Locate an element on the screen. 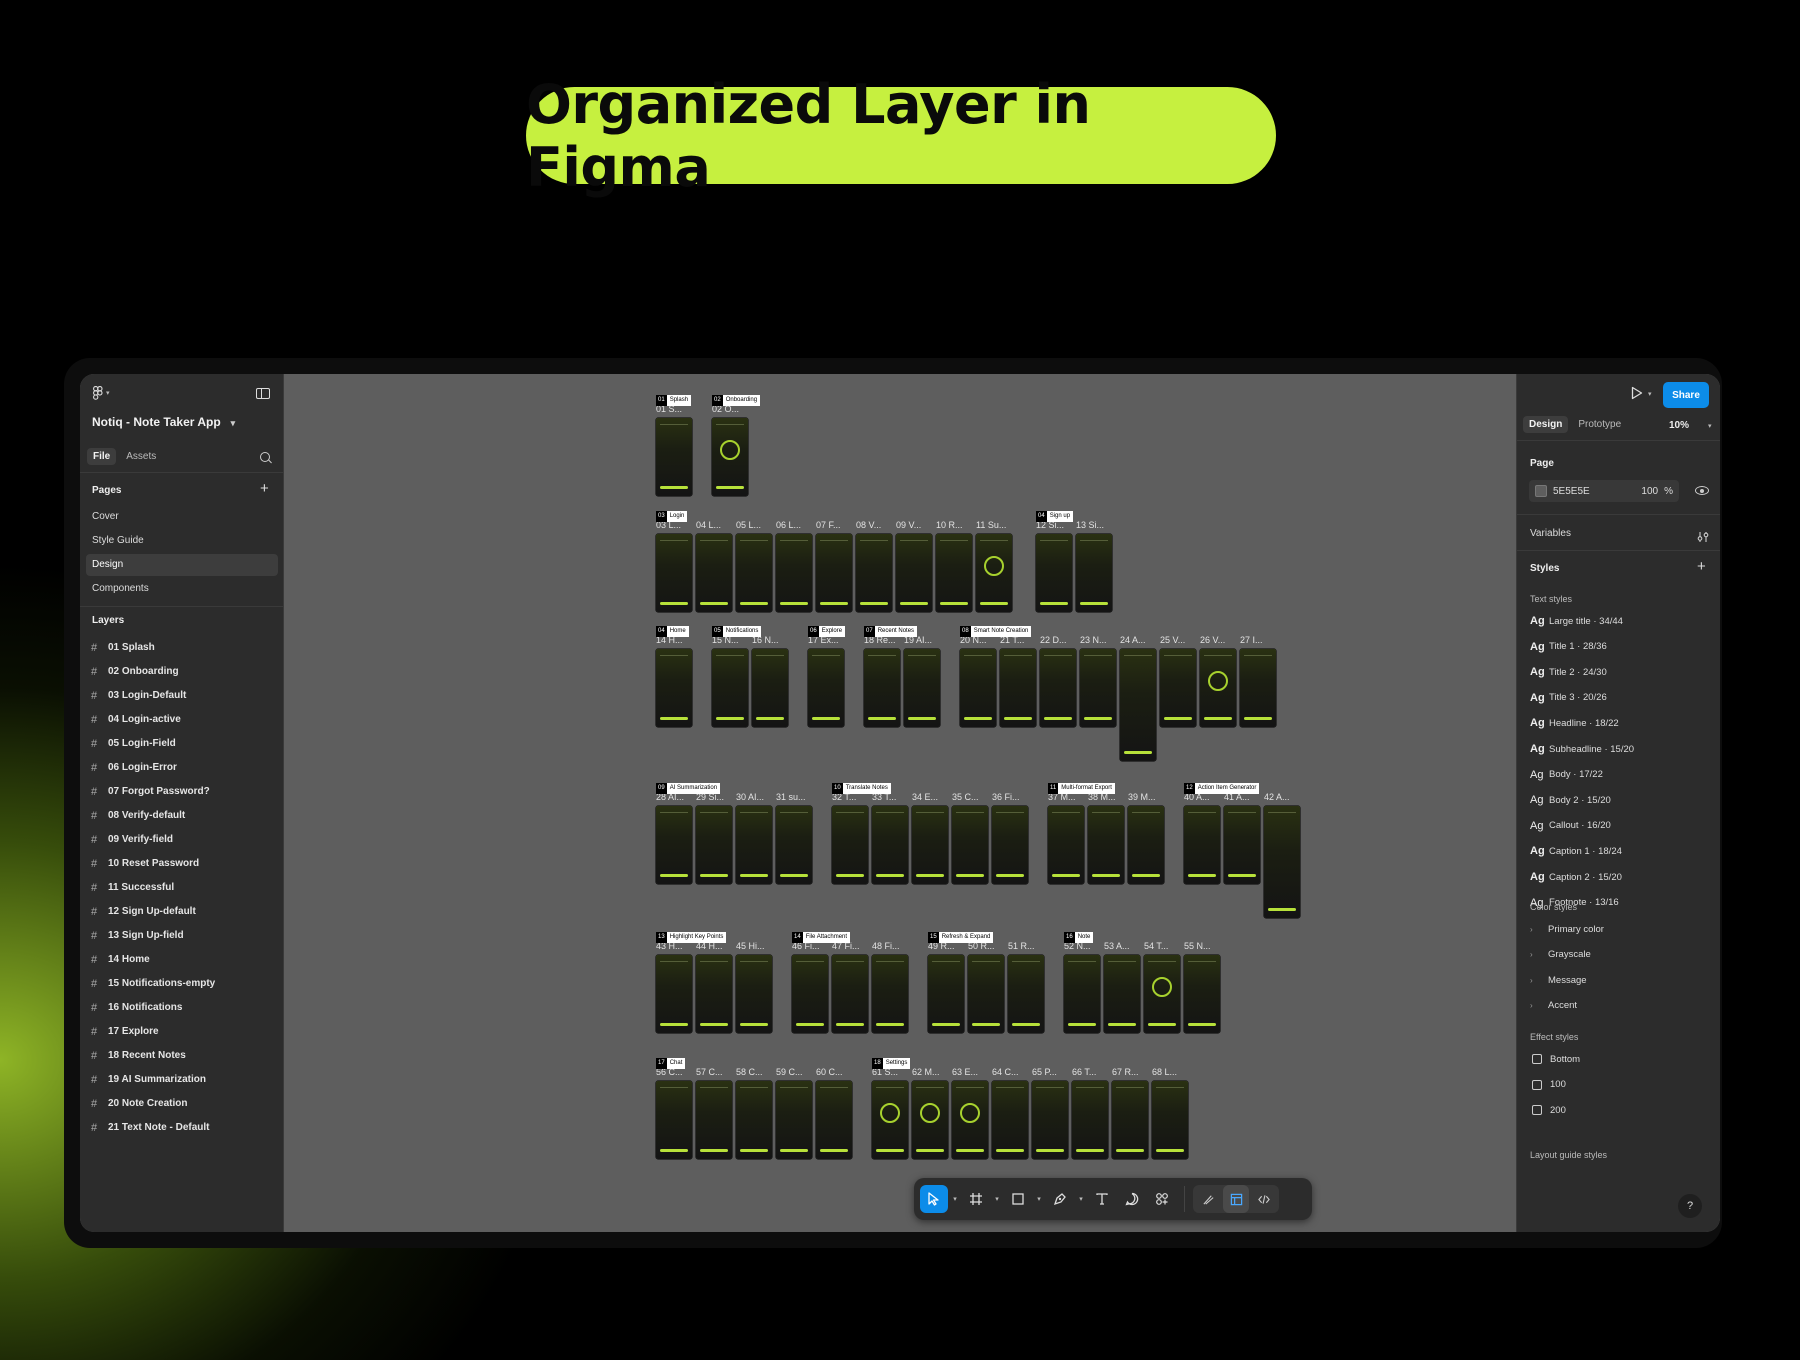 The width and height of the screenshot is (1800, 1360). zoom-level: 10% is located at coordinates (1679, 425).